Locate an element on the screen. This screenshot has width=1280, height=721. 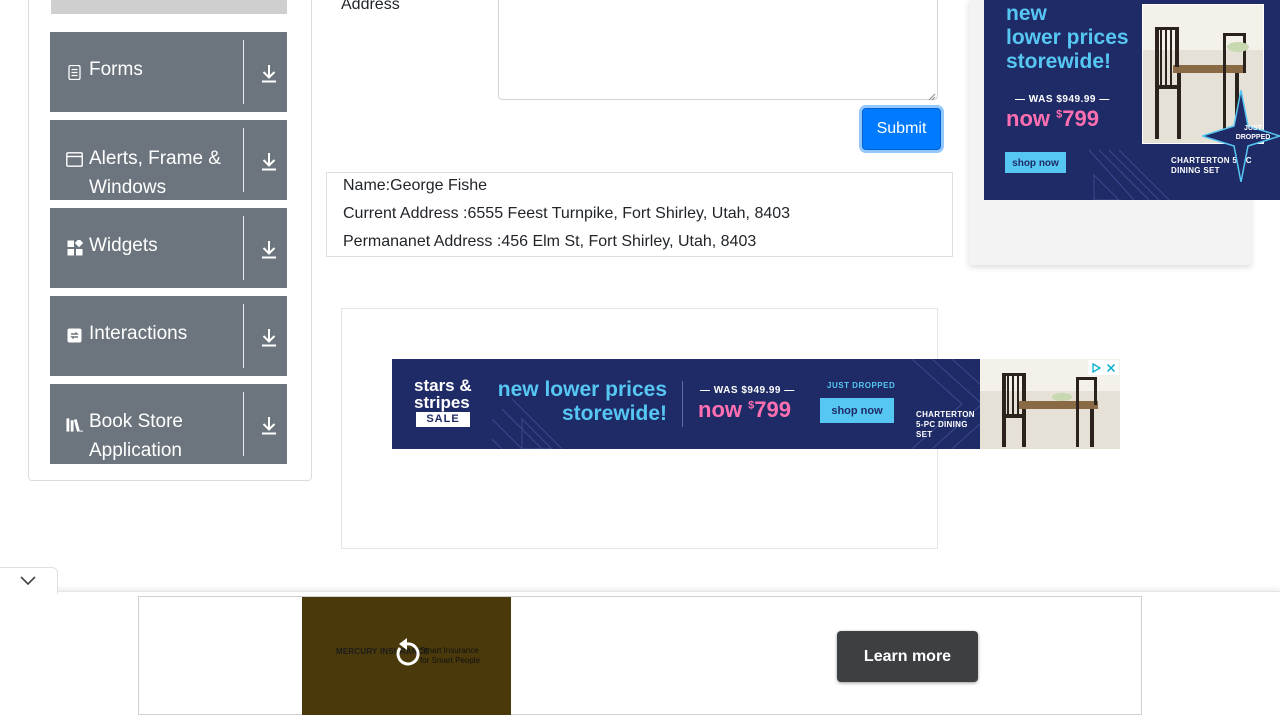
resize-grip-icon is located at coordinates (931, 94).